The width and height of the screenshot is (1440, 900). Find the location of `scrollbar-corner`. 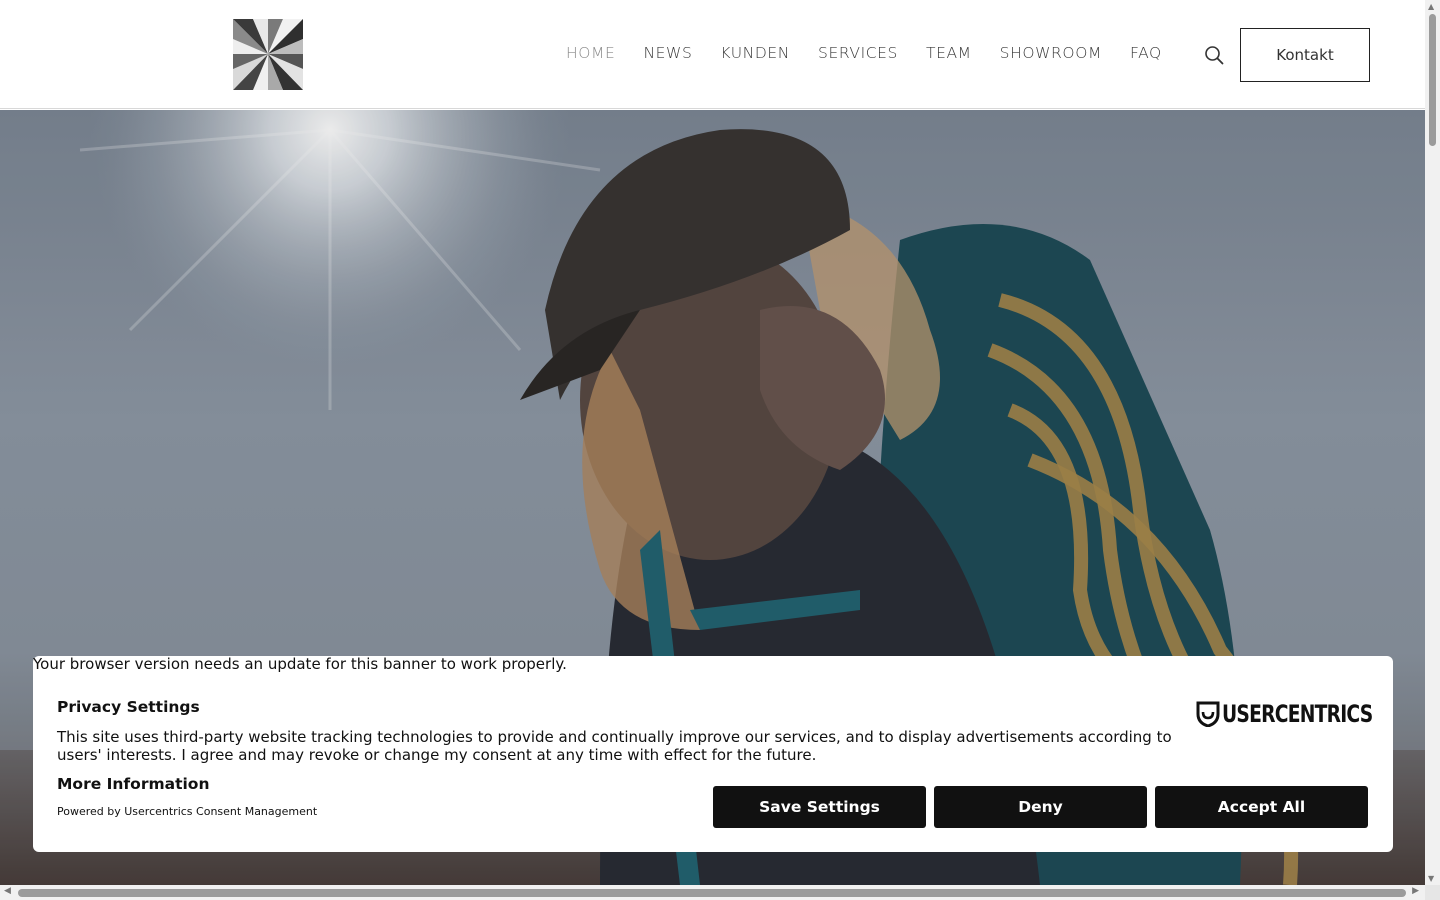

scrollbar-corner is located at coordinates (1432, 892).